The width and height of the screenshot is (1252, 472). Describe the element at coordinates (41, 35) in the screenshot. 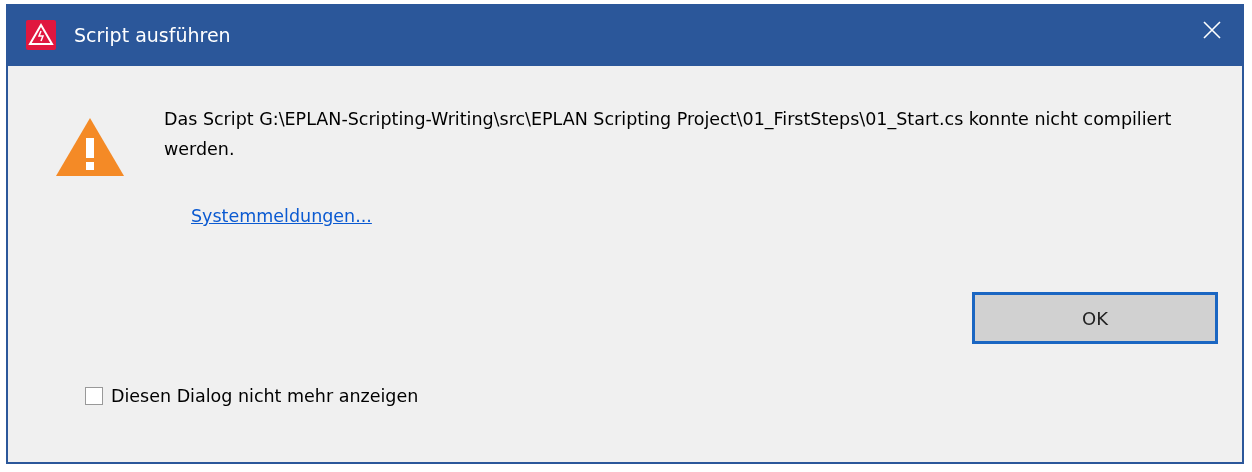

I see `app-logo-icon` at that location.